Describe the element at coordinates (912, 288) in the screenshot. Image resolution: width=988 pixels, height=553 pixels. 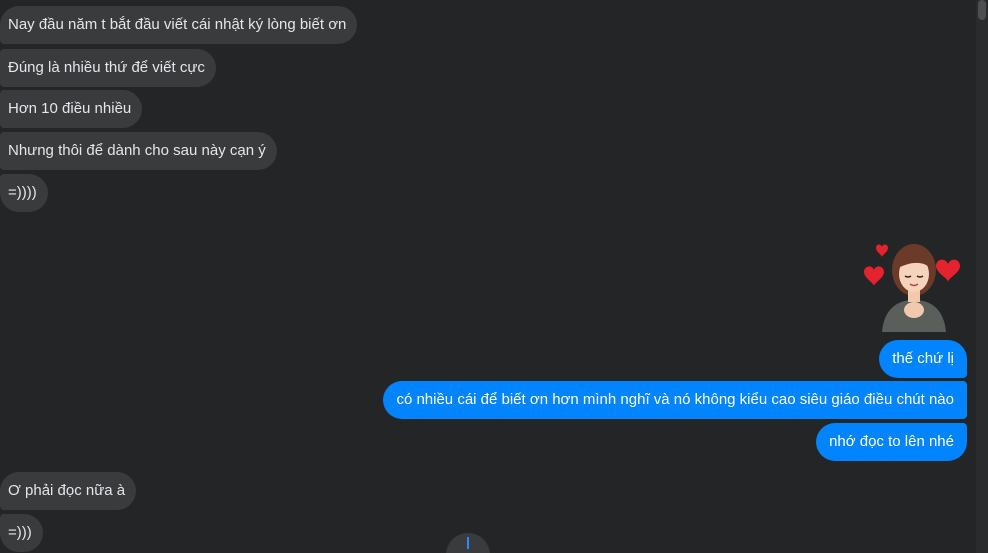
I see `sticker-image` at that location.